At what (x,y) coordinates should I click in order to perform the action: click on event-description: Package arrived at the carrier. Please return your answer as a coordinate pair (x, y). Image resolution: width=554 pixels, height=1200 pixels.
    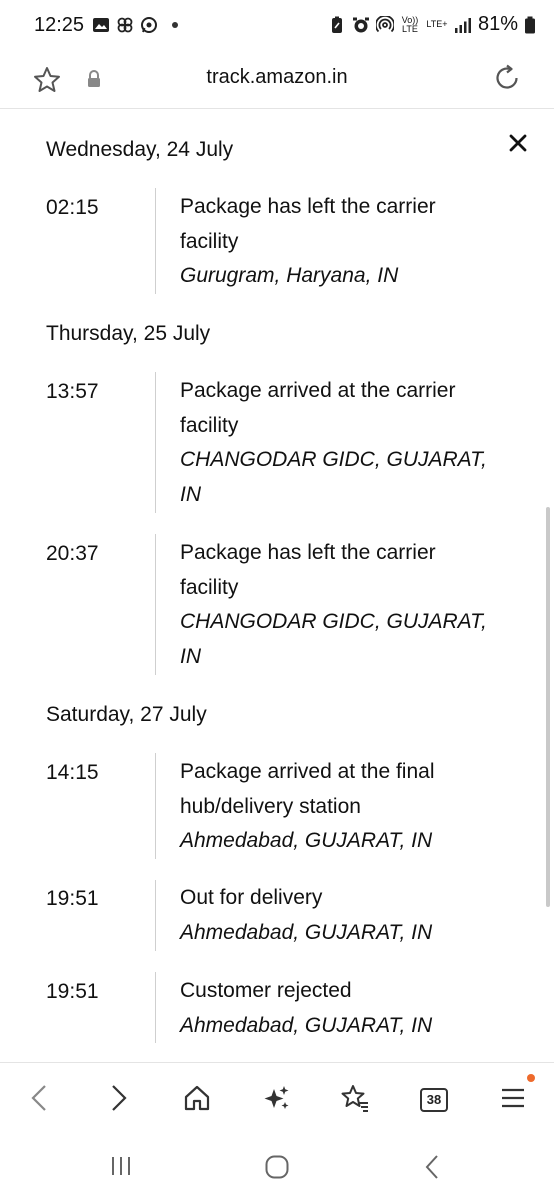
    Looking at the image, I should click on (318, 390).